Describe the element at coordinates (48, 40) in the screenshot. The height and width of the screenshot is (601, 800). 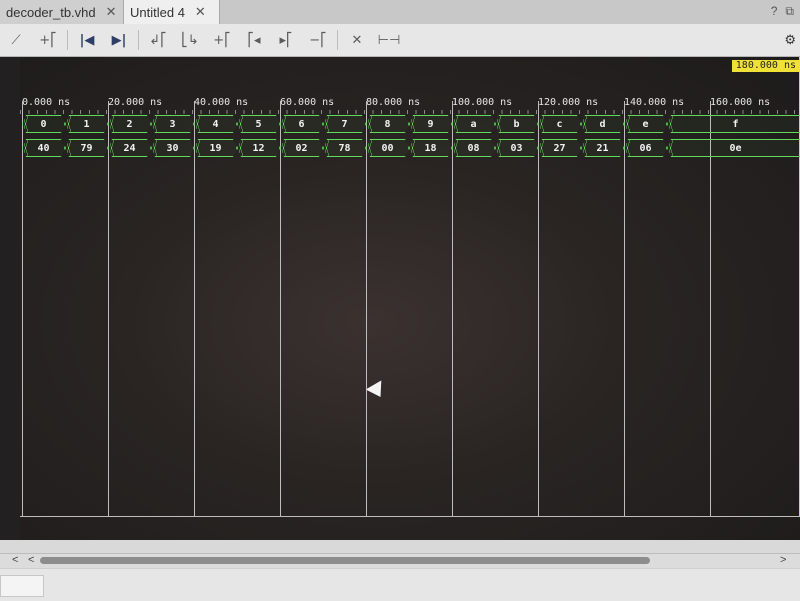
I see `add-marker-icon: +⎡` at that location.